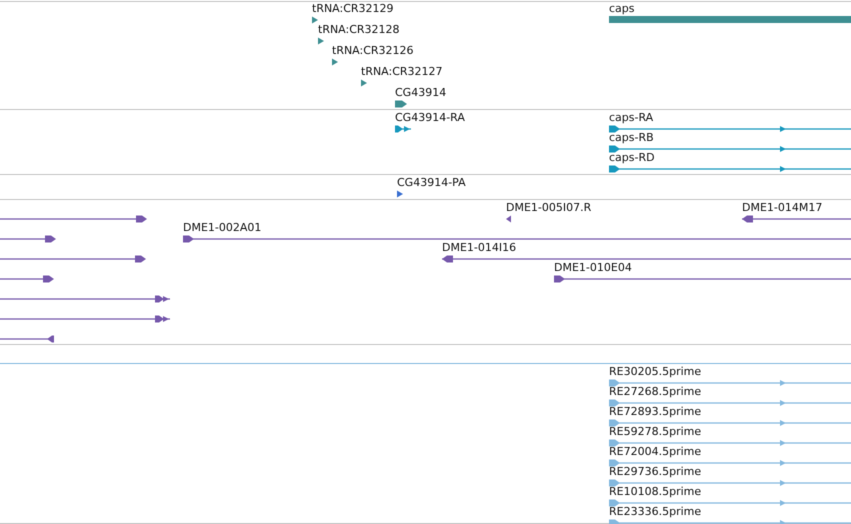 The height and width of the screenshot is (524, 851). Describe the element at coordinates (655, 411) in the screenshot. I see `feature-label: RE72893.5prime` at that location.